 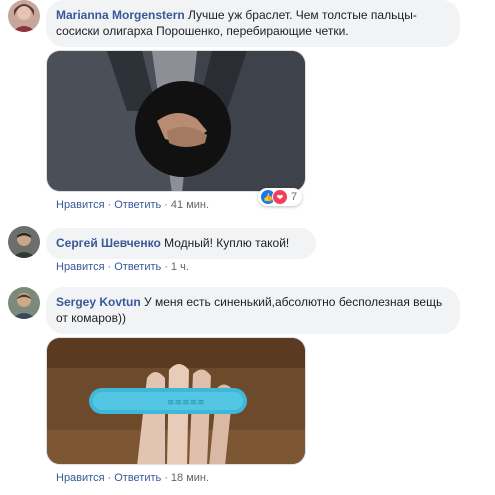 I want to click on timestamp: 18 мин., so click(x=190, y=478).